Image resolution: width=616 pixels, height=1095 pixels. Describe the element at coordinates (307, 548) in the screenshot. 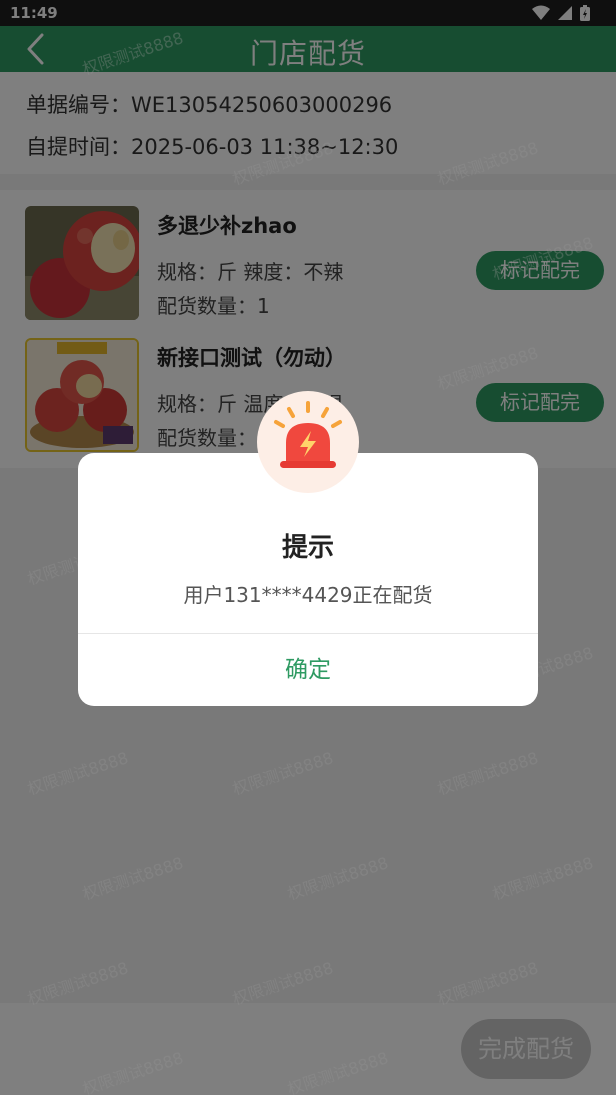

I see `dialog-title: 提示` at that location.